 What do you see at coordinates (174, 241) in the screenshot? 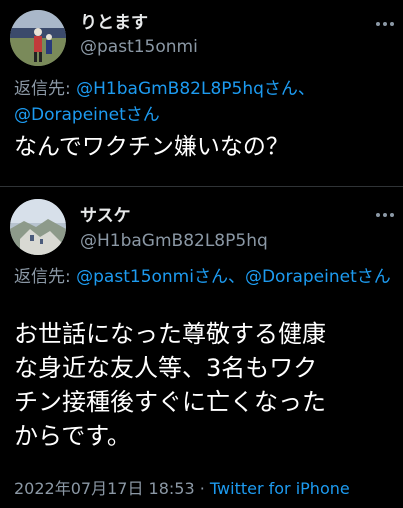
I see `handle: @H1baGmB82L8P5hq` at bounding box center [174, 241].